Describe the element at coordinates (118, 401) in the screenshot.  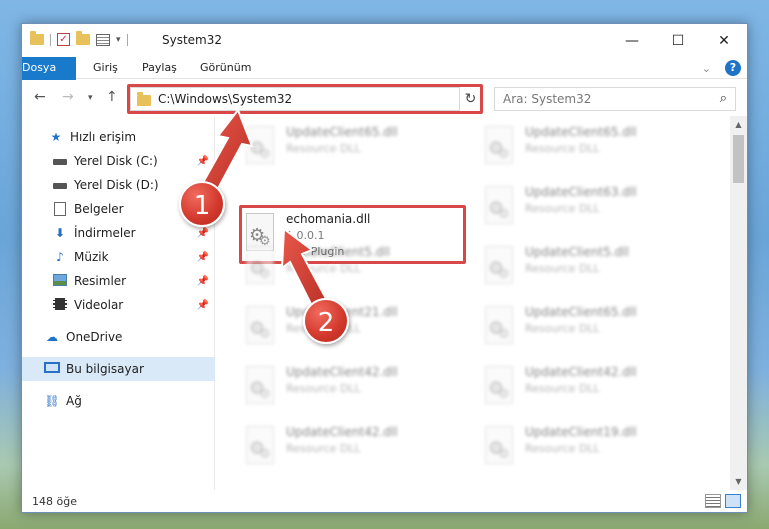
I see `sidebar-item-network: ⛓ Ağ` at that location.